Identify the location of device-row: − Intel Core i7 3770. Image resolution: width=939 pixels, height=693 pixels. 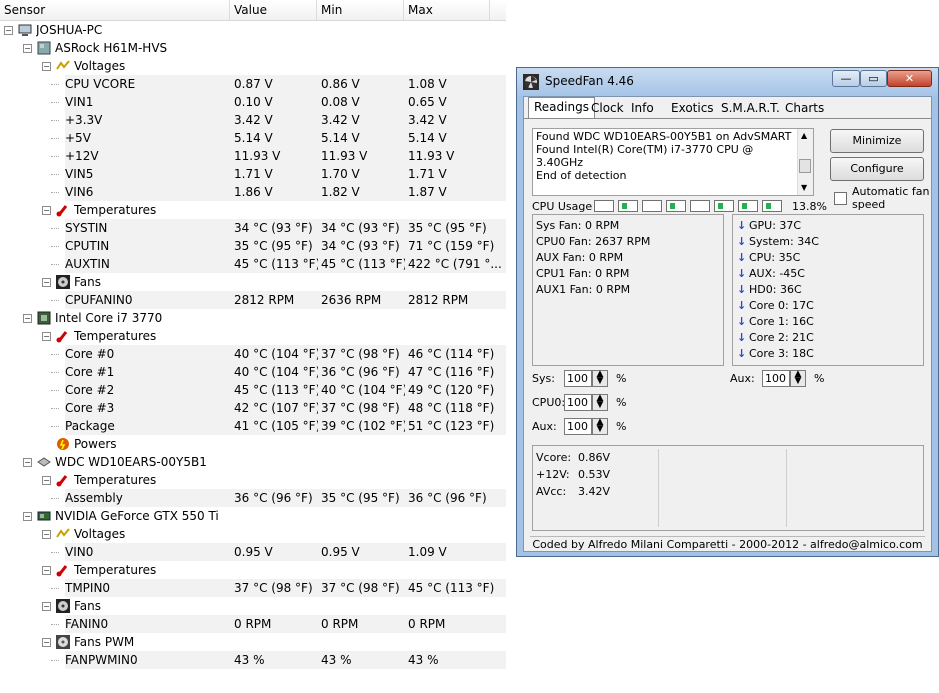
(253, 318).